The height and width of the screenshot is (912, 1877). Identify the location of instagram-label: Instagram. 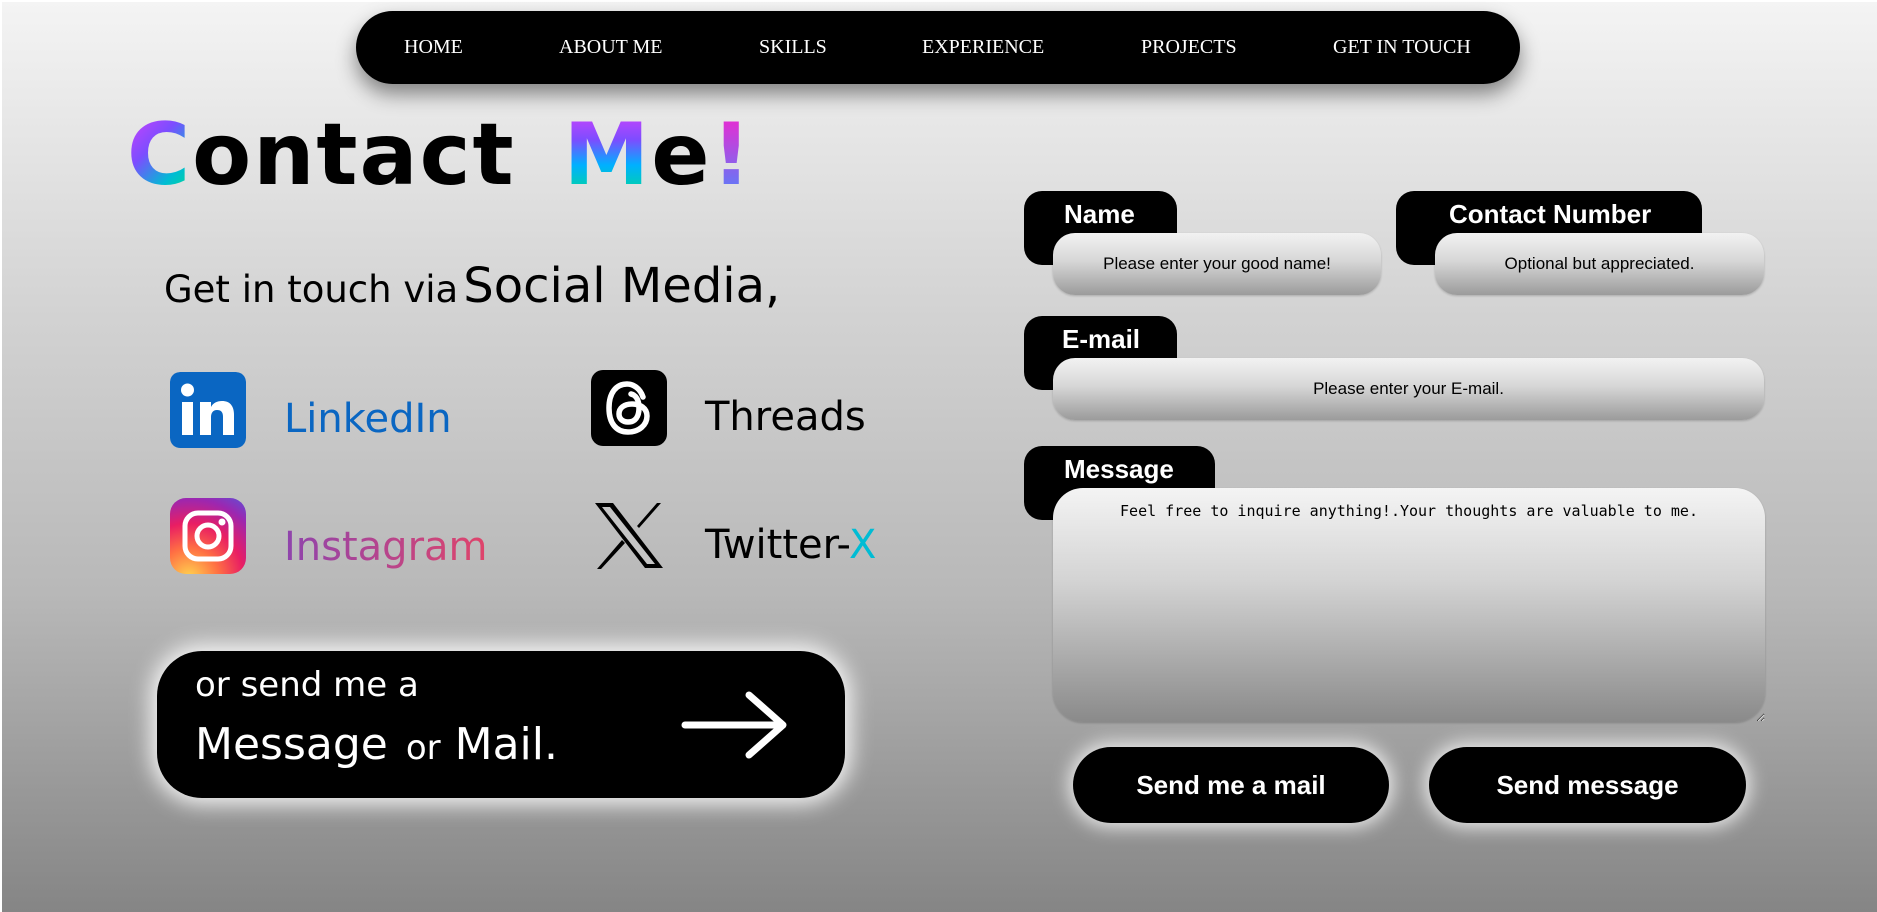
(386, 547).